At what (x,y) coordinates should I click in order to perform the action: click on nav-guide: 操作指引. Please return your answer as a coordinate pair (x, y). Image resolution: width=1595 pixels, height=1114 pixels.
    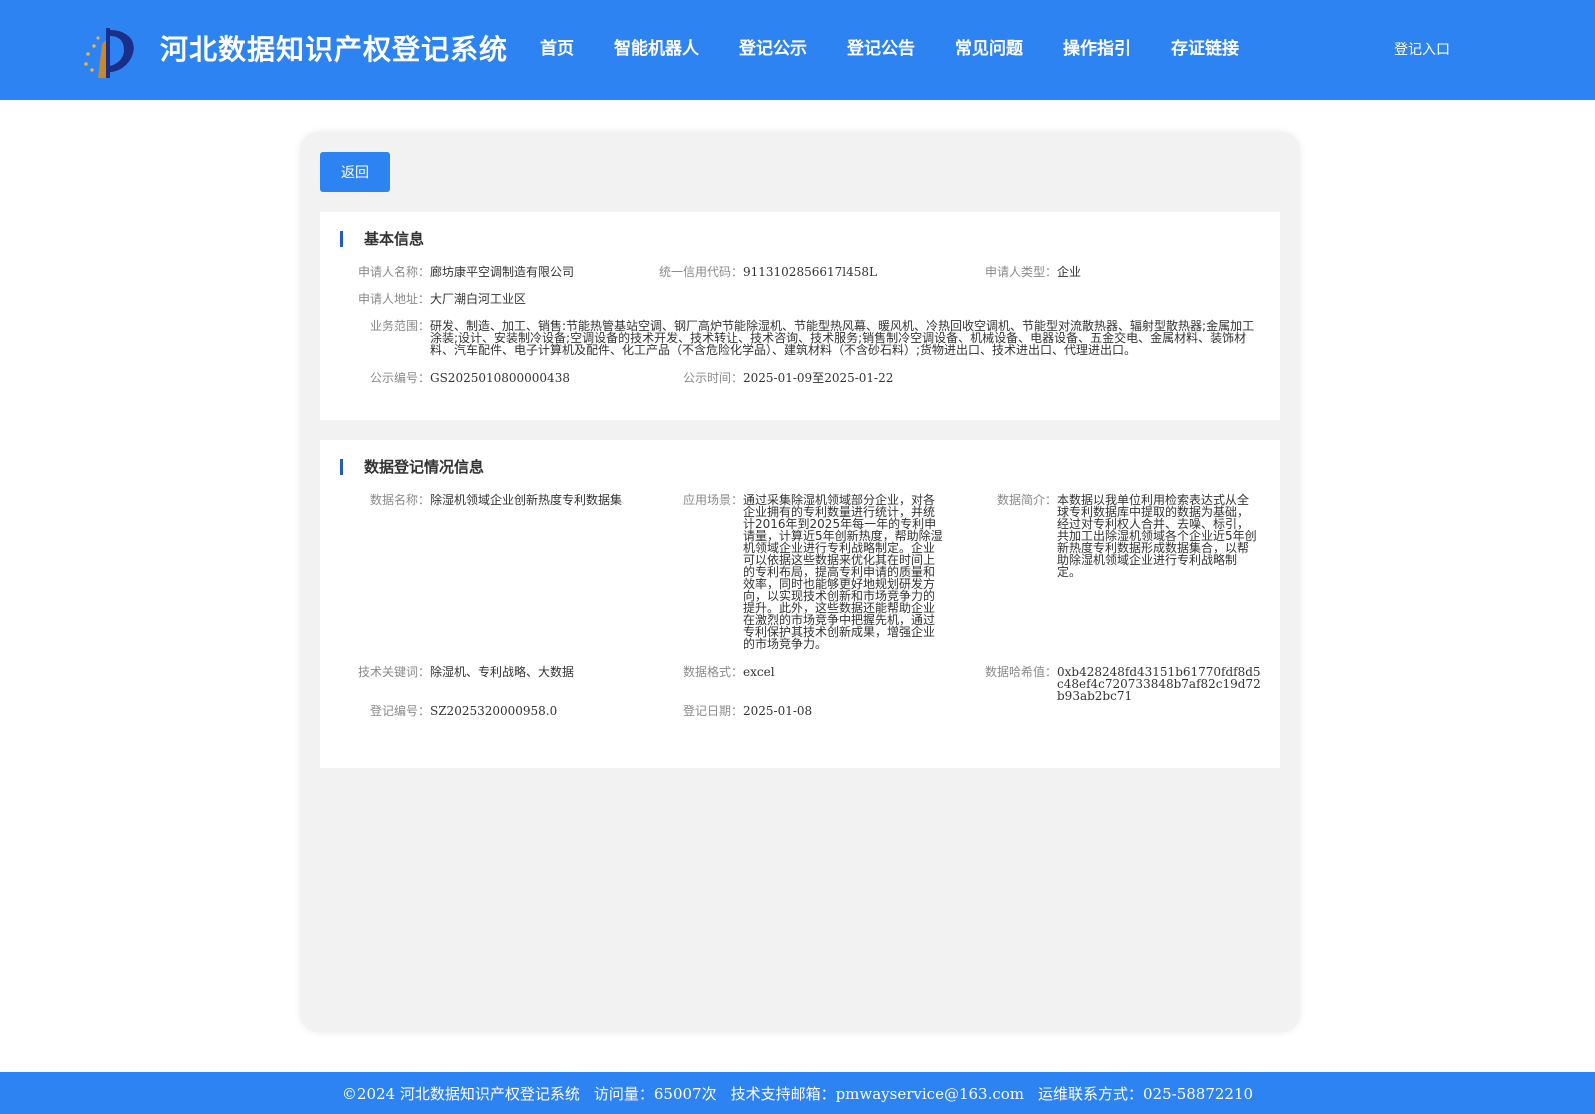
    Looking at the image, I should click on (1097, 47).